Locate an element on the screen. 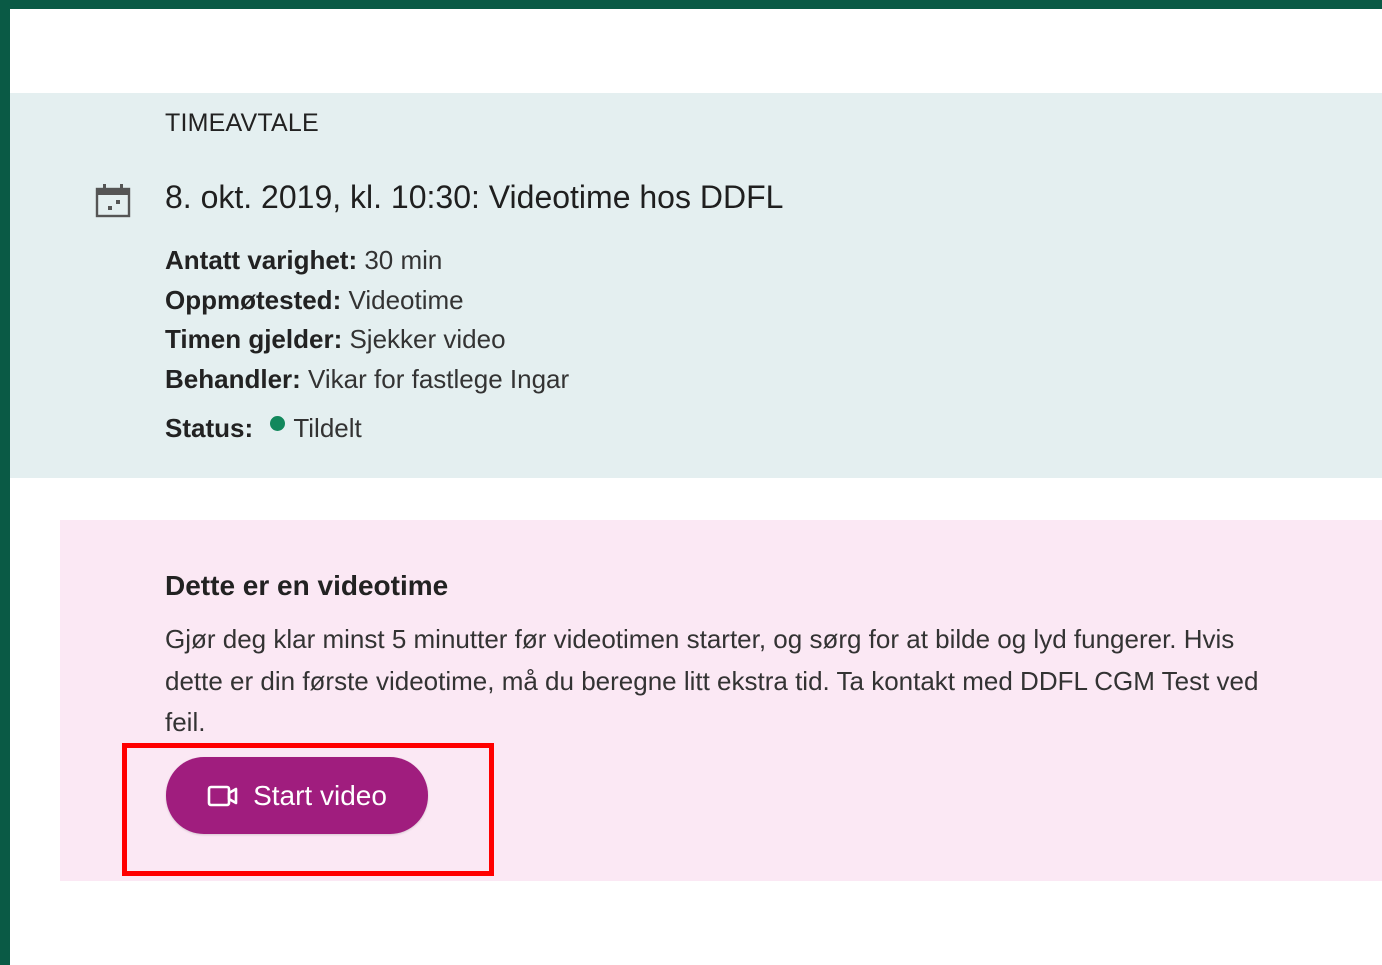 Image resolution: width=1382 pixels, height=965 pixels. window-frame-left is located at coordinates (5, 482).